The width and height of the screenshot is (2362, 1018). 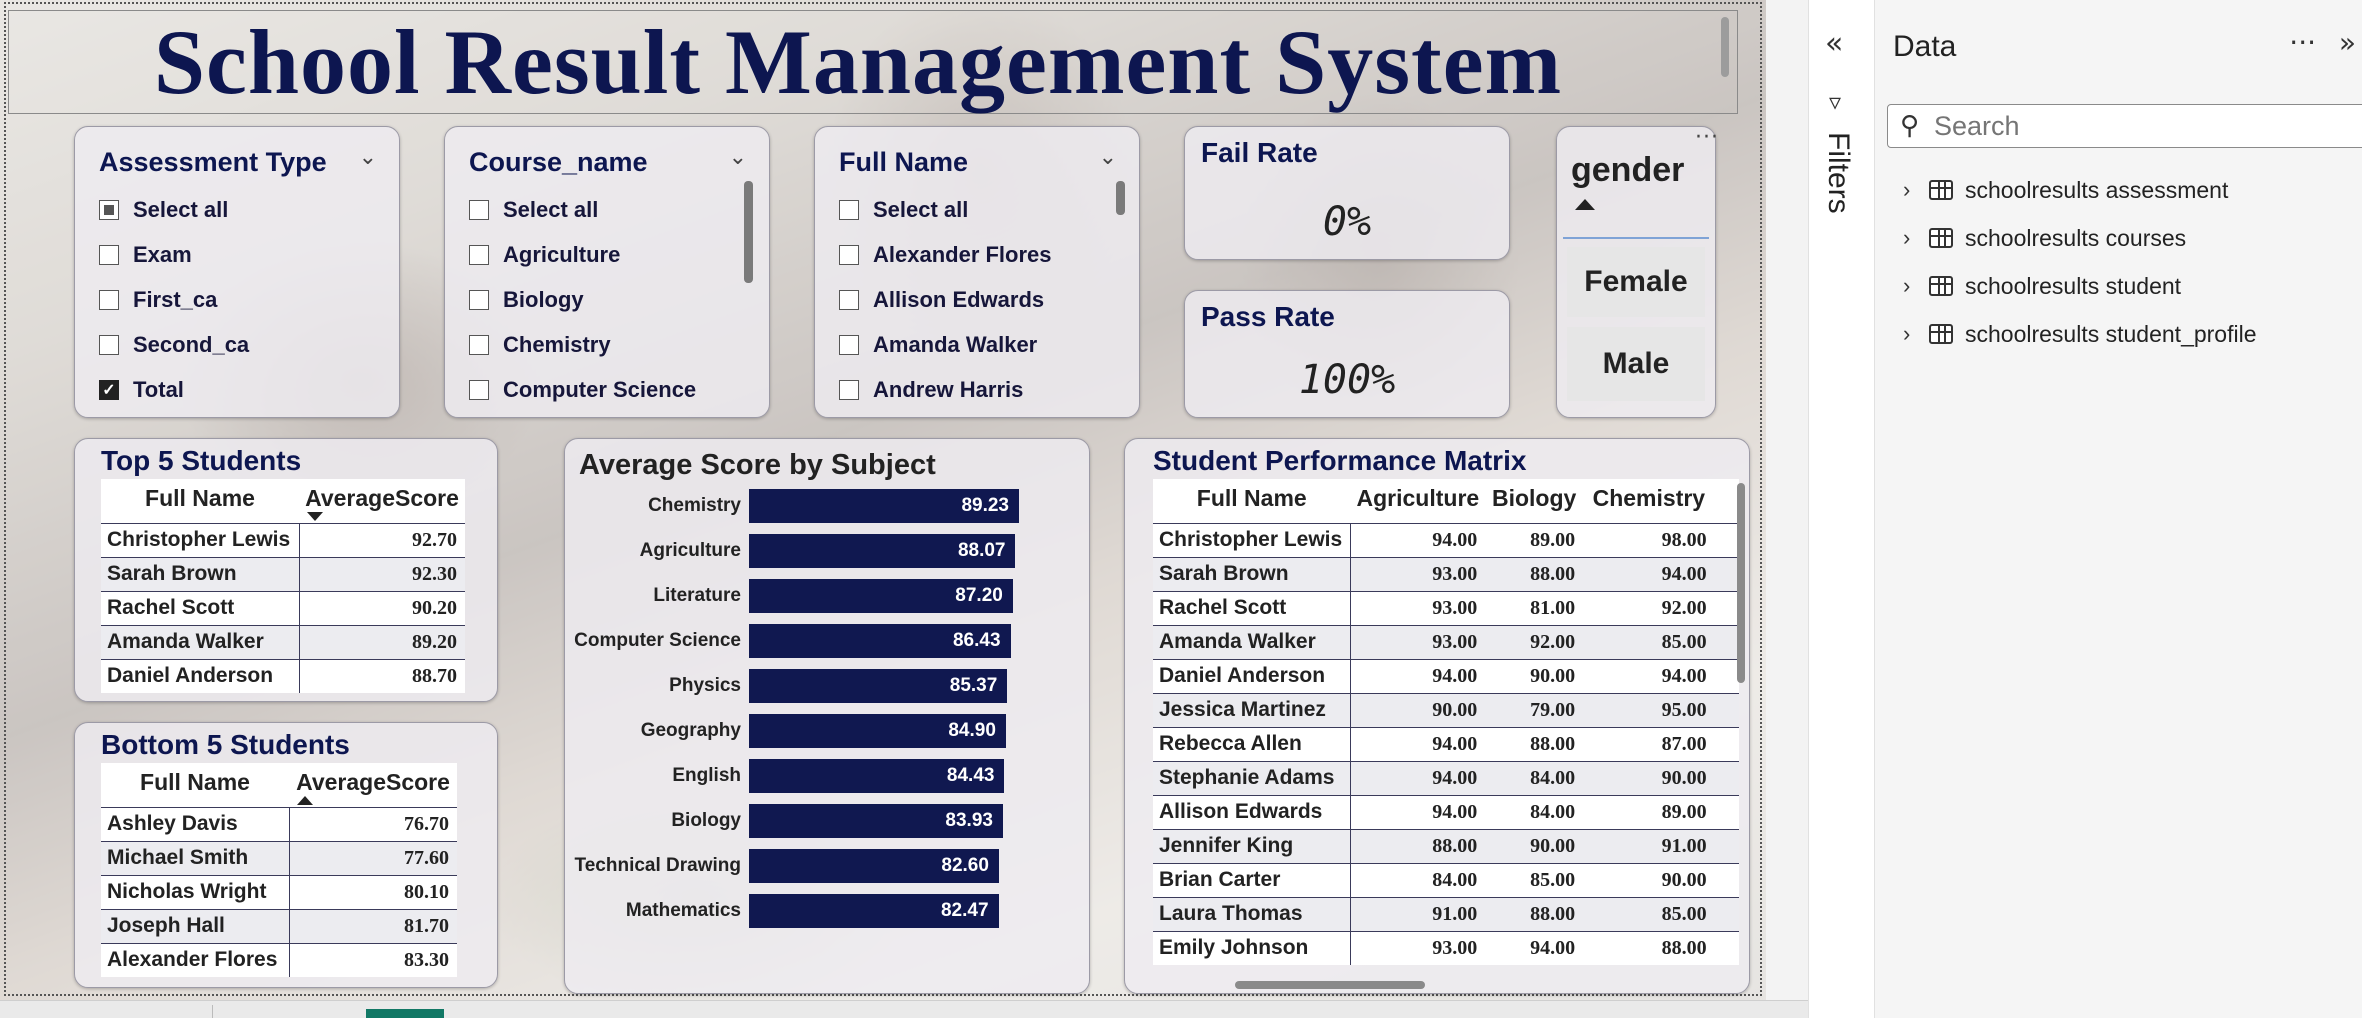 I want to click on field-table-item: › schoolresults student, so click(x=2042, y=286).